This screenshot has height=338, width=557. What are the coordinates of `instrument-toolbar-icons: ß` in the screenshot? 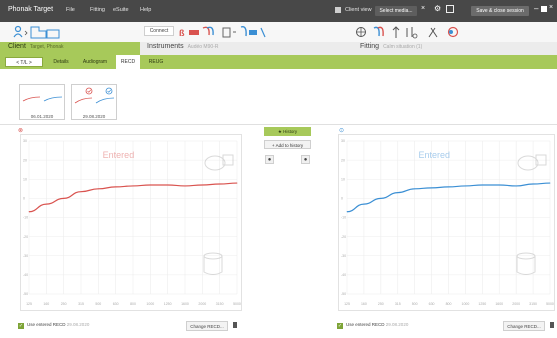 It's located at (222, 32).